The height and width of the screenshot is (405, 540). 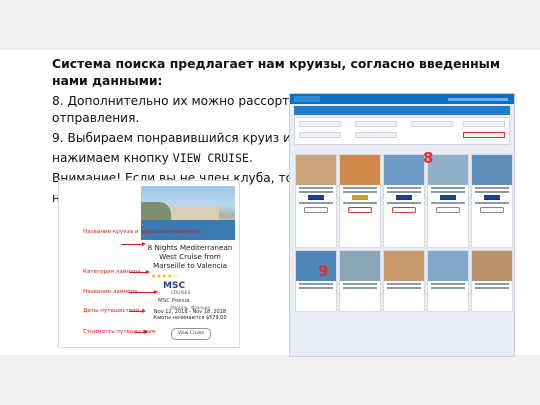 What do you see at coordinates (402, 131) in the screenshot?
I see `search-form` at bounding box center [402, 131].